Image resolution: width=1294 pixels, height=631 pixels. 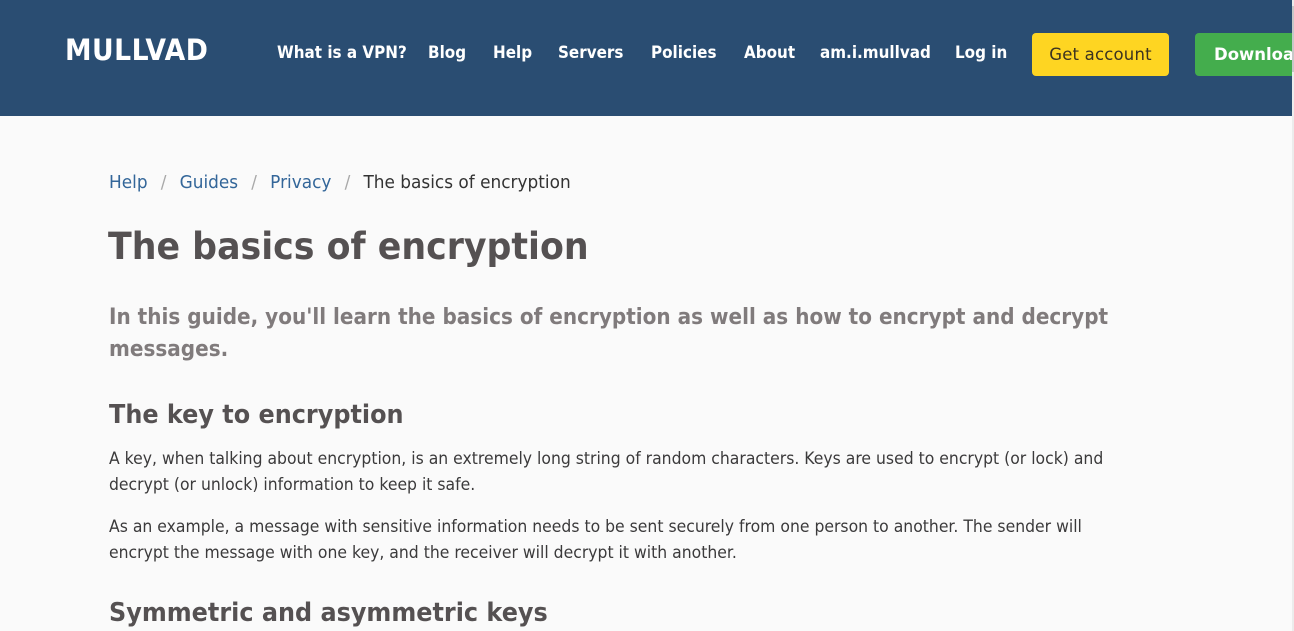 I want to click on breadcrumb-current: The basics of encryption, so click(x=467, y=182).